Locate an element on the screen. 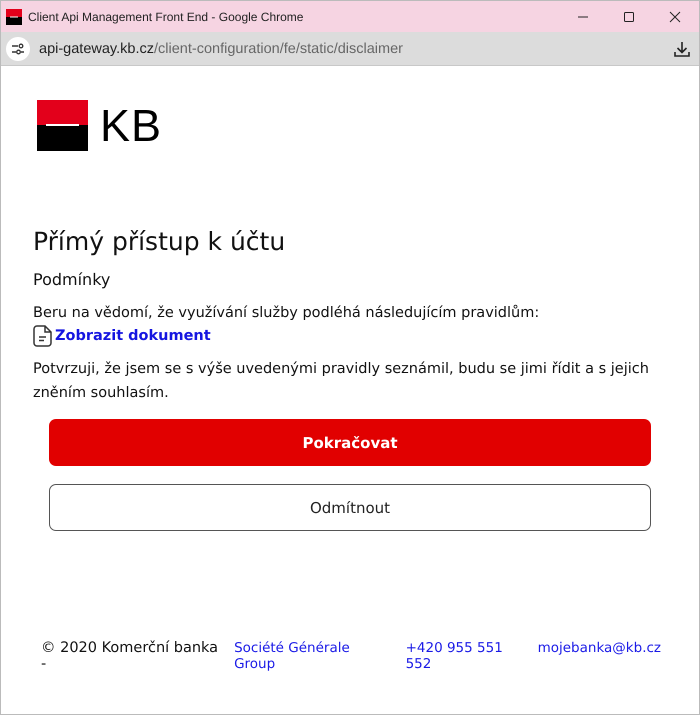 The width and height of the screenshot is (700, 715). continue-button: Pokračovat is located at coordinates (350, 442).